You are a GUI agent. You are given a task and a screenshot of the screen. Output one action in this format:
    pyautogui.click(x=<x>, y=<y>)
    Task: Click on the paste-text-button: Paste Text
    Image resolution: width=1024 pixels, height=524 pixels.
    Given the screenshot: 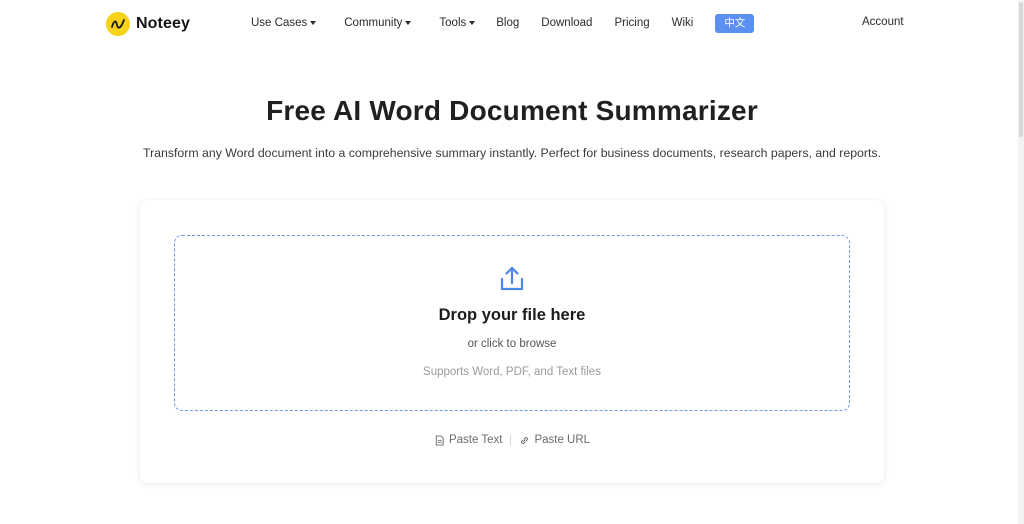 What is the action you would take?
    pyautogui.click(x=468, y=440)
    